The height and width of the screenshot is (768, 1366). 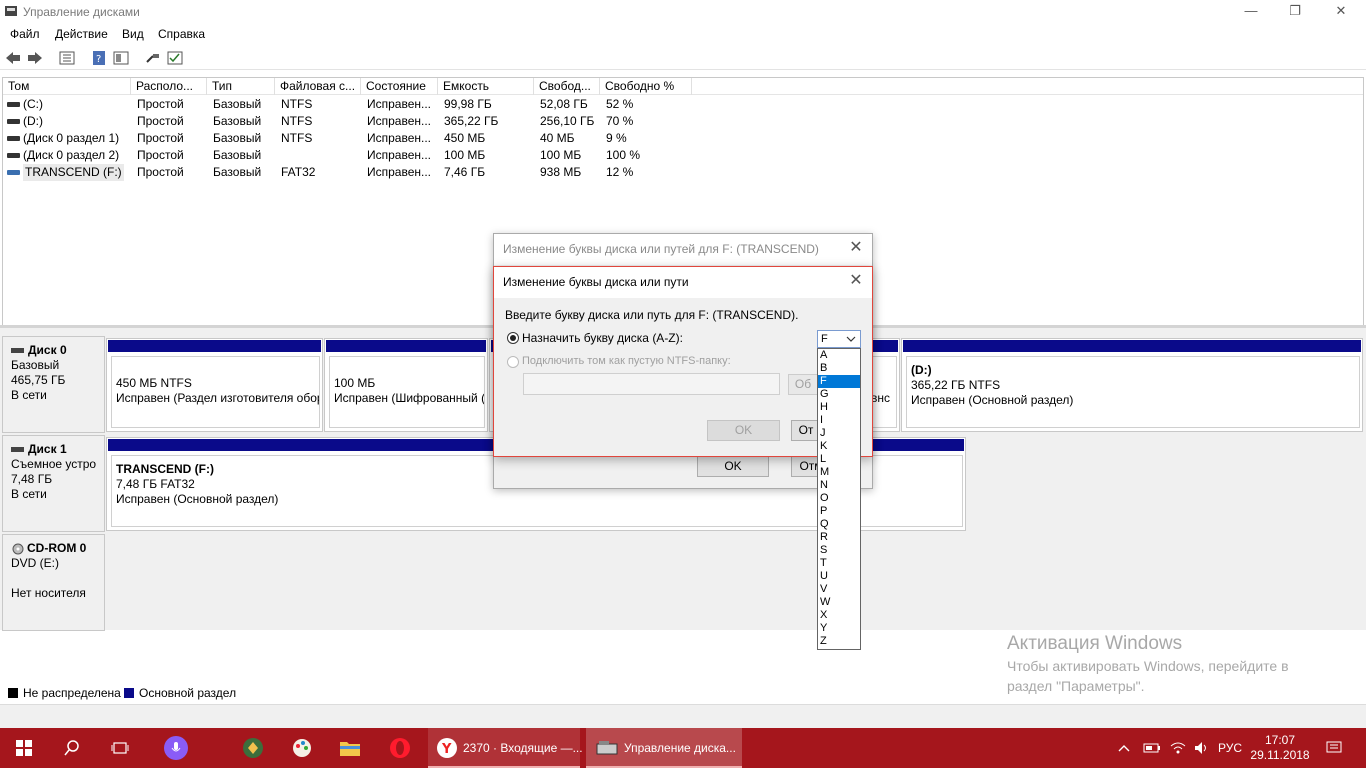 What do you see at coordinates (839, 602) in the screenshot?
I see `drive-letter-option: W` at bounding box center [839, 602].